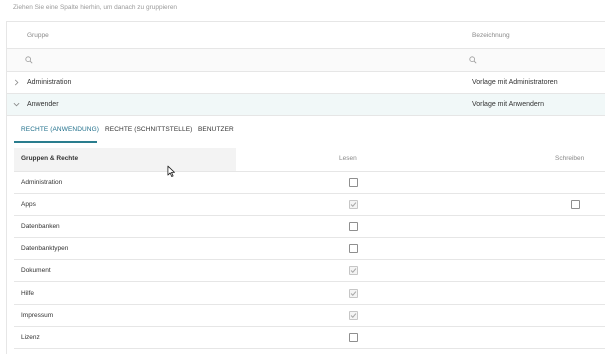  I want to click on tab-rechte-schnittstelle: RECHTE (SCHNITTSTELLE), so click(148, 129).